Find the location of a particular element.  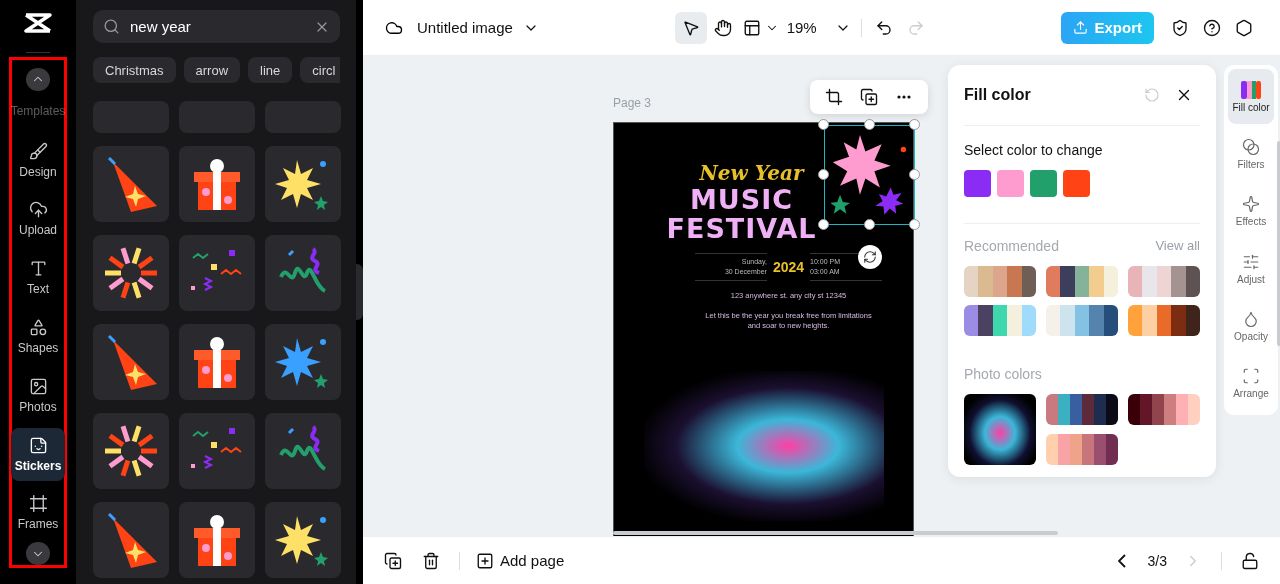

nav-item: Stickers is located at coordinates (38, 454).